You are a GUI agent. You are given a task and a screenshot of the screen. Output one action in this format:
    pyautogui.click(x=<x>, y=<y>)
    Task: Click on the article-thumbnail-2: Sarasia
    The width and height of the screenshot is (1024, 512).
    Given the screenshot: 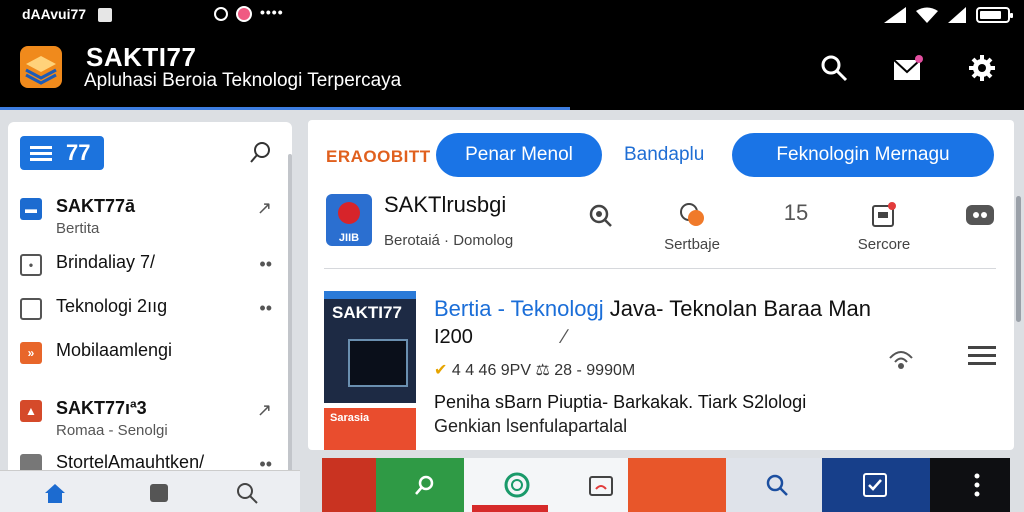 What is the action you would take?
    pyautogui.click(x=370, y=429)
    